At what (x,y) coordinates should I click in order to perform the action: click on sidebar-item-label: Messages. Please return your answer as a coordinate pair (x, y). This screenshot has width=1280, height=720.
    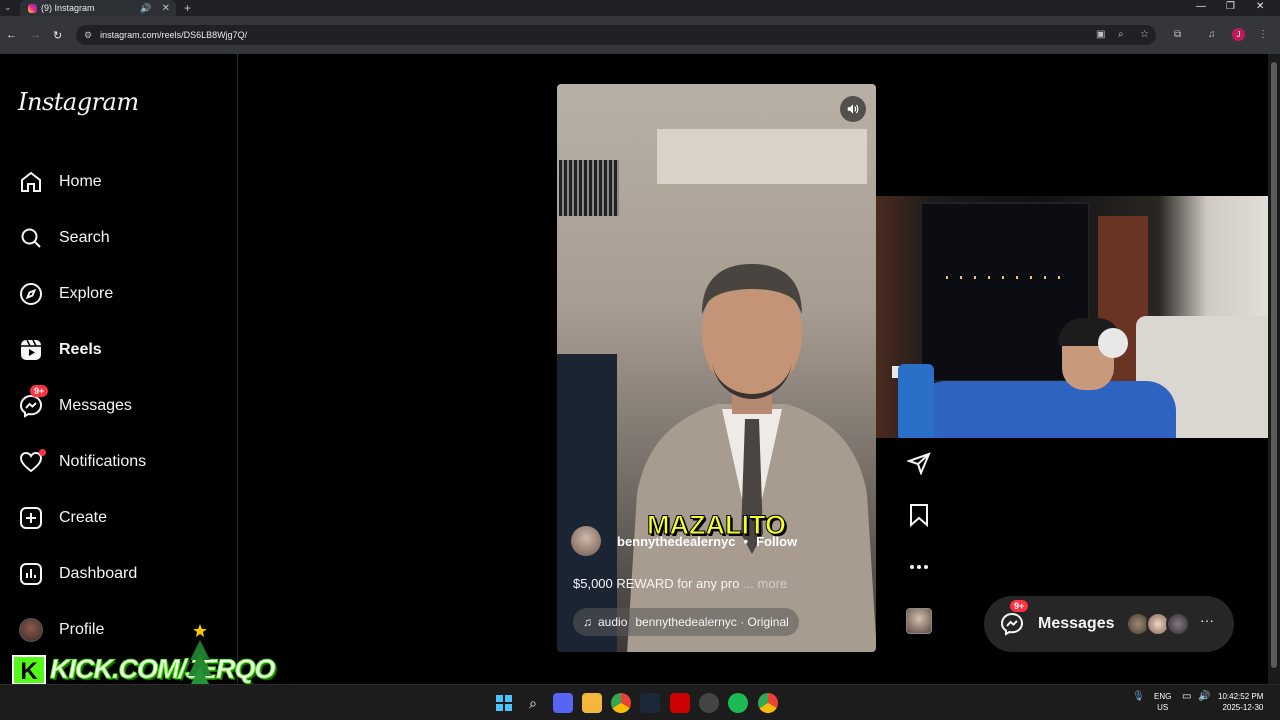
    Looking at the image, I should click on (95, 405).